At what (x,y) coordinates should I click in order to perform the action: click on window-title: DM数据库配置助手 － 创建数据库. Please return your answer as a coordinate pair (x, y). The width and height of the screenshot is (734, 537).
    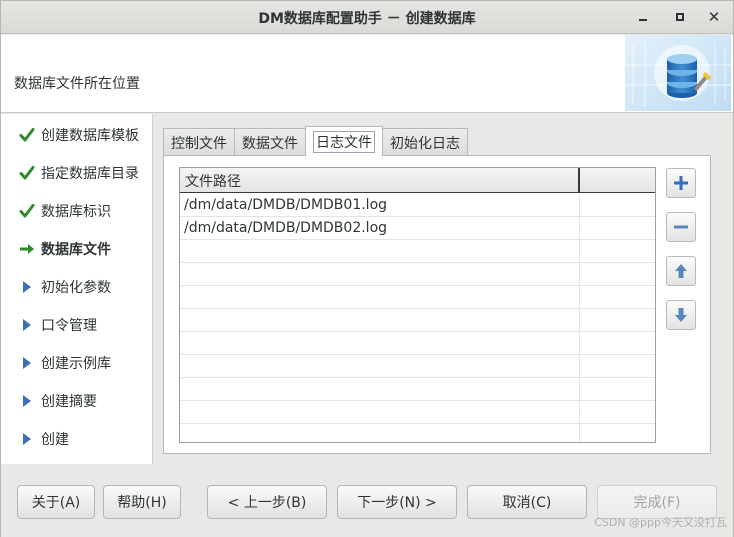
    Looking at the image, I should click on (367, 19).